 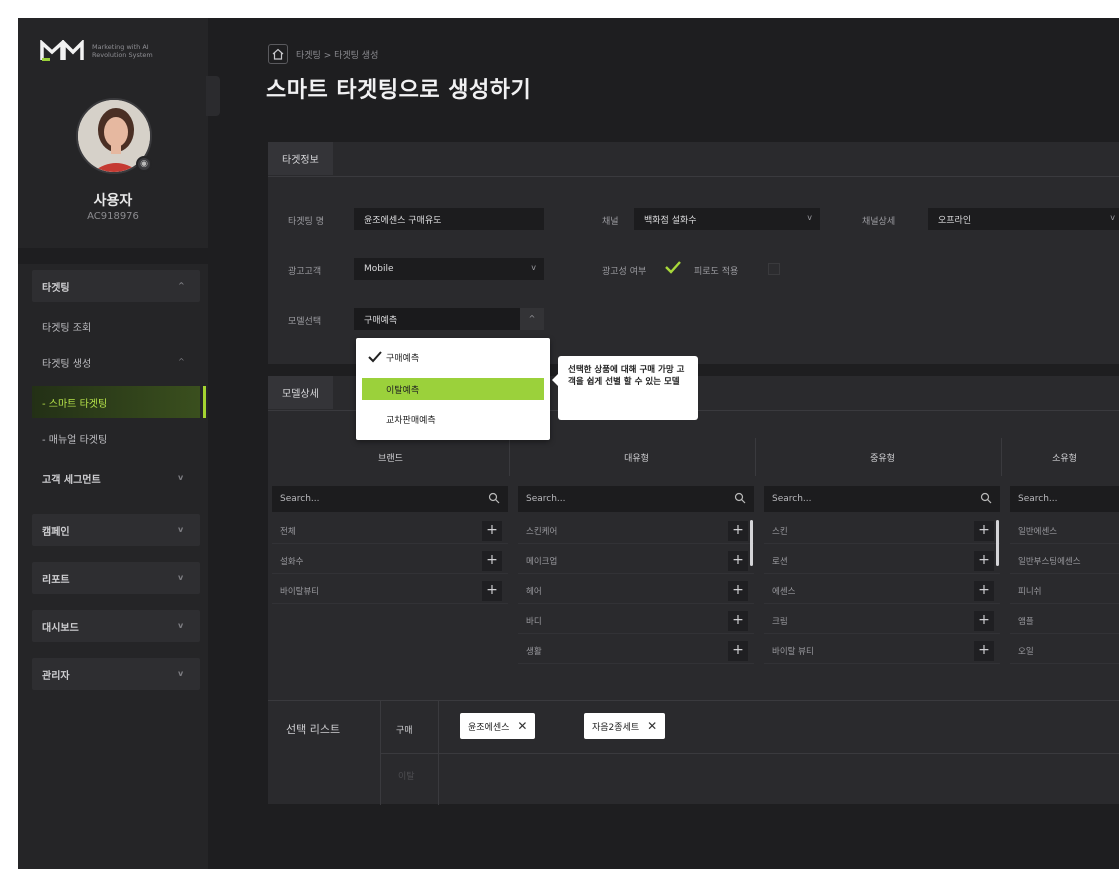 What do you see at coordinates (882, 651) in the screenshot?
I see `list-item: 바이탈 뷰티 +` at bounding box center [882, 651].